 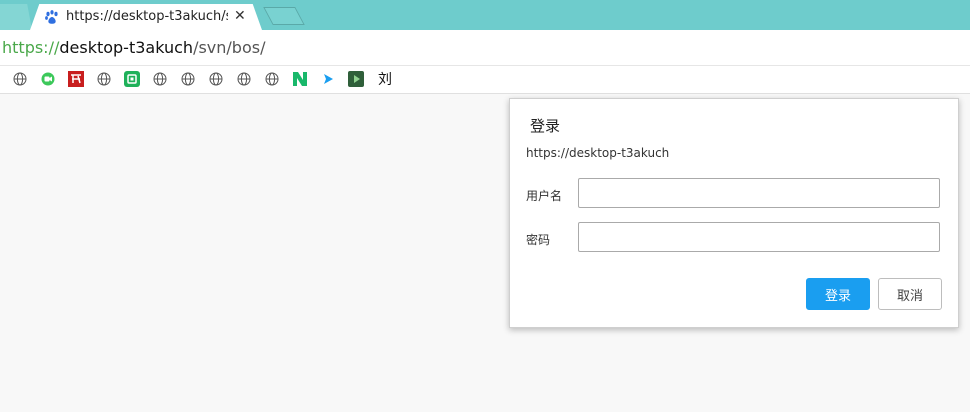 I want to click on tab-strip: https://desktop-t3akuch/svn/bos/ ✕, so click(x=485, y=15).